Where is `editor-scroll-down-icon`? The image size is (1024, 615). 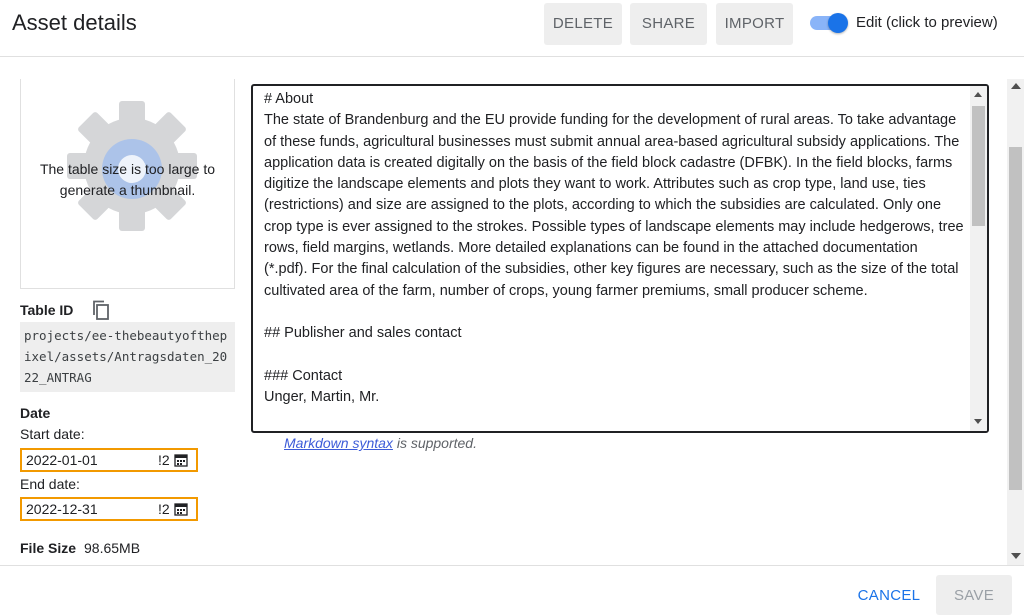
editor-scroll-down-icon is located at coordinates (978, 421).